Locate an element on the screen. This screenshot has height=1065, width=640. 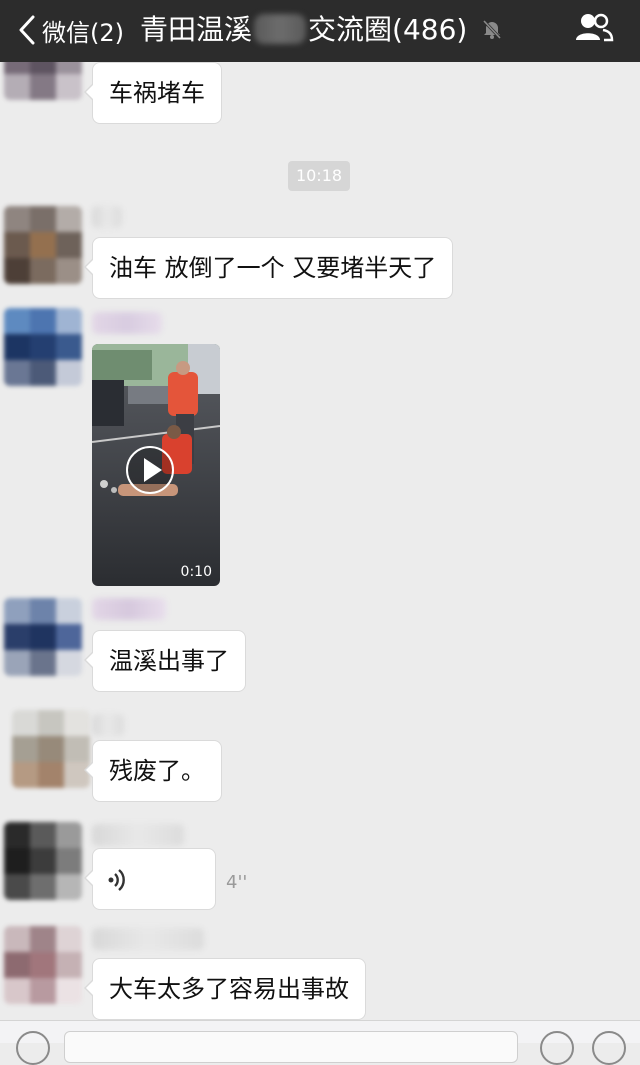
title-redaction is located at coordinates (280, 29).